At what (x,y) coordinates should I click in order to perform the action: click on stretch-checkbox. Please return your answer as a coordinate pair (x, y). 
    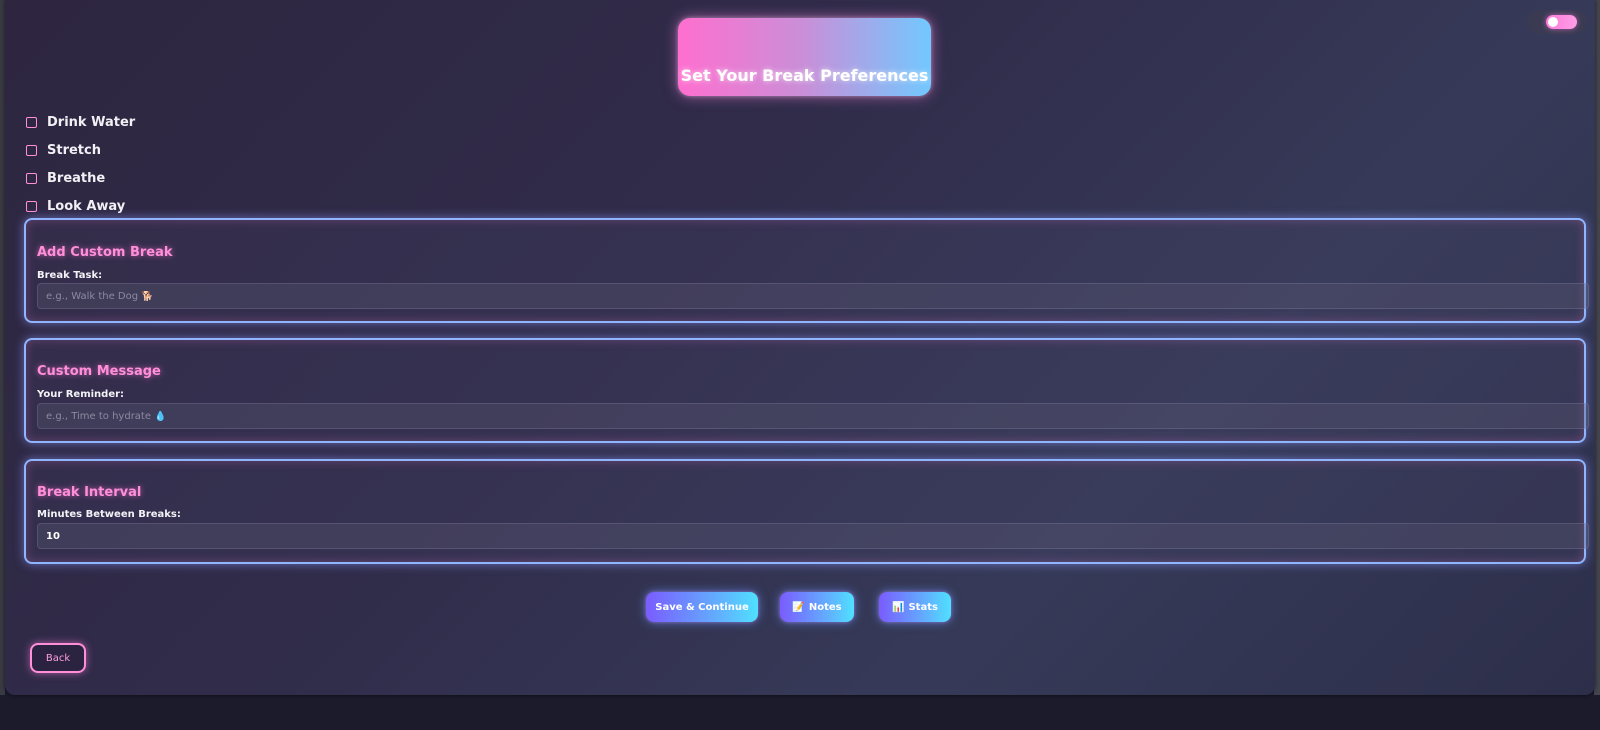
    Looking at the image, I should click on (31, 150).